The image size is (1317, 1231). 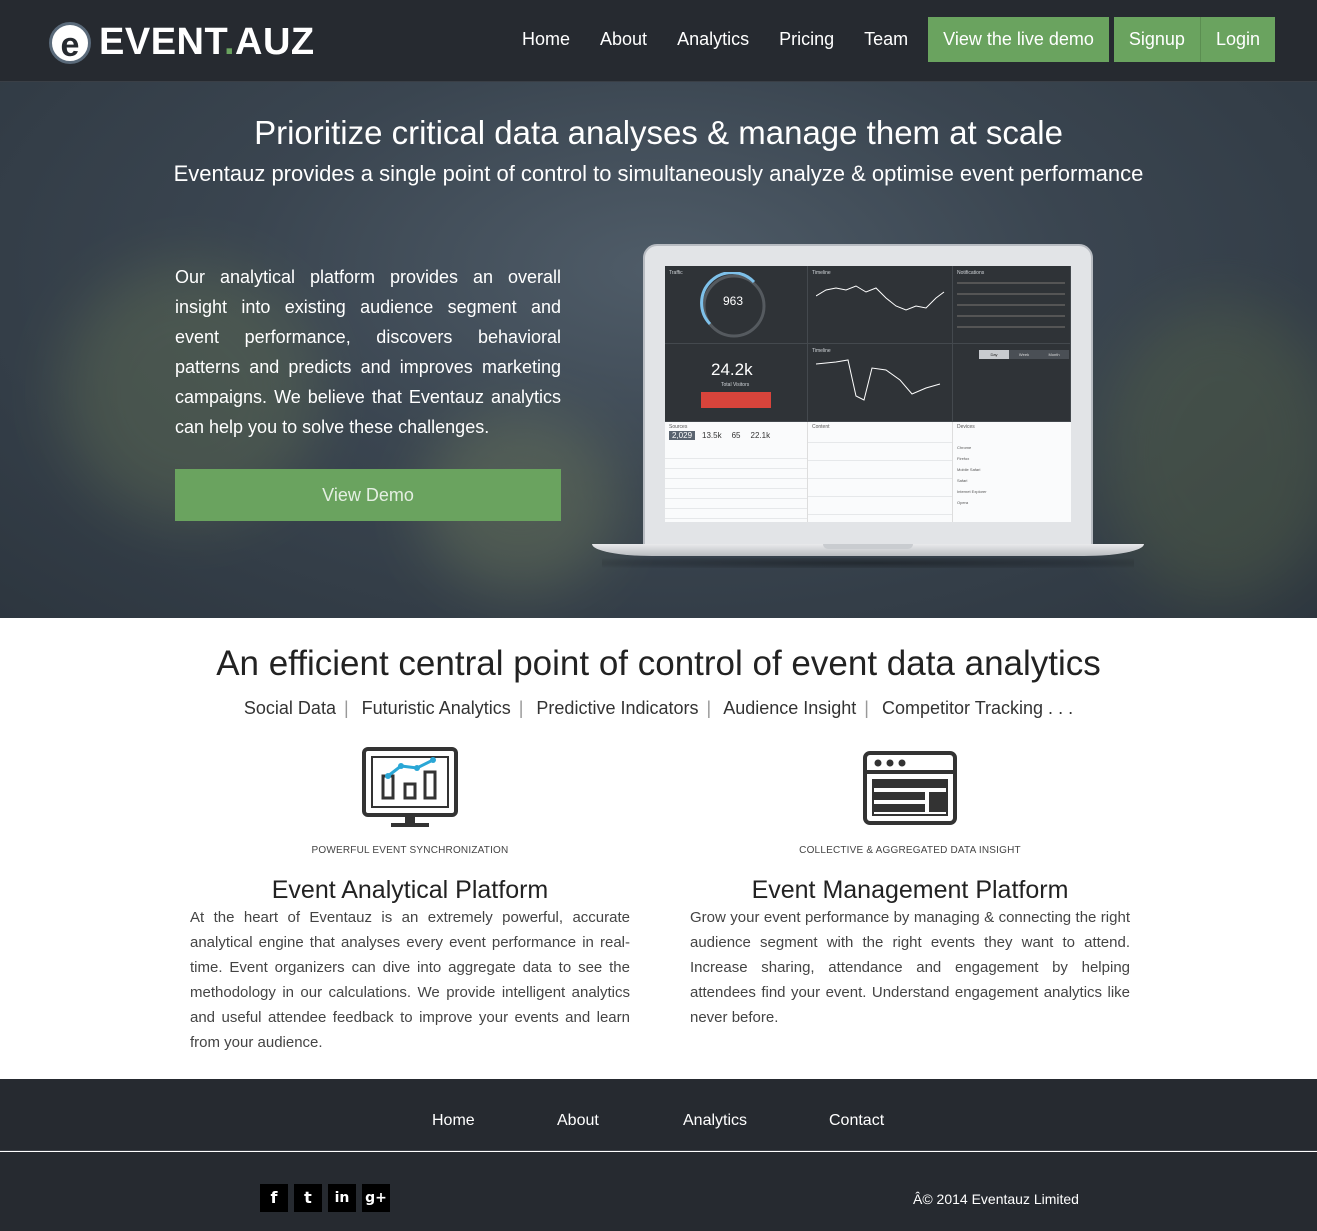 I want to click on left-heading: Event Analytical Platform, so click(x=410, y=890).